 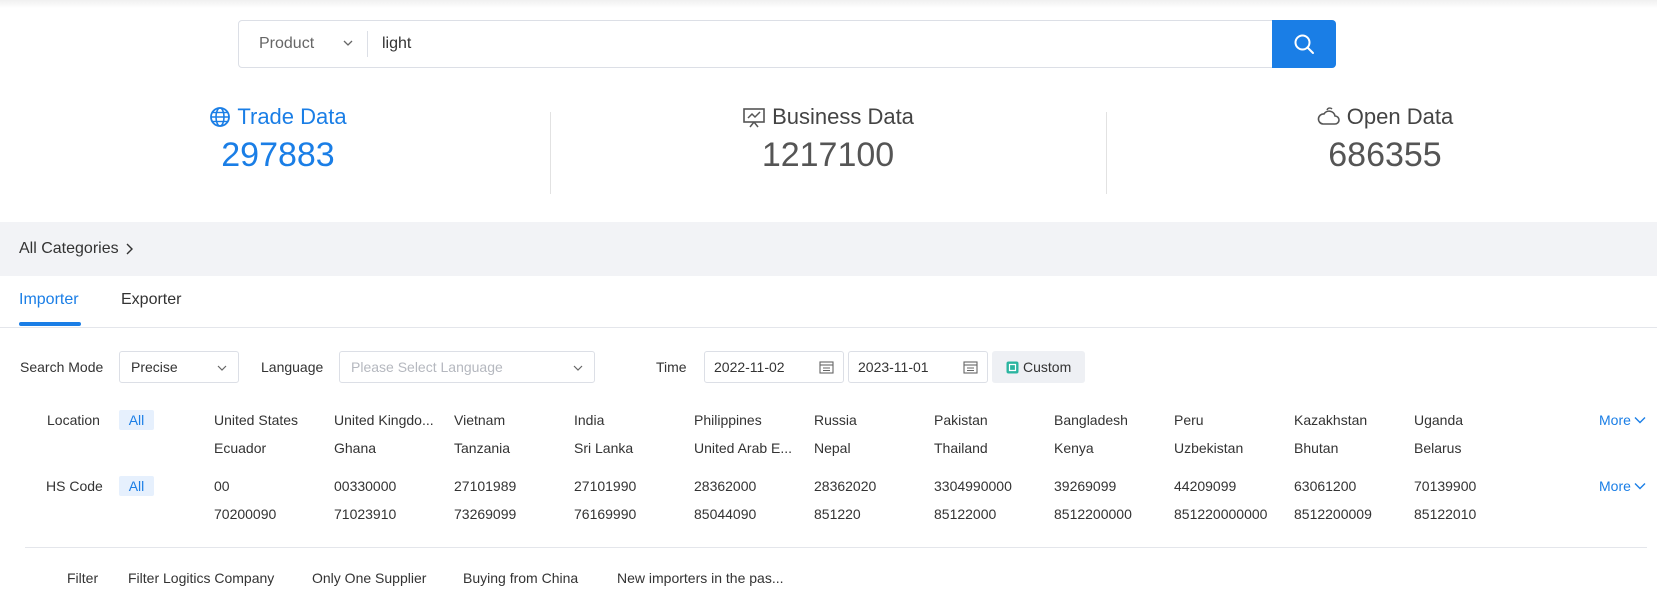 I want to click on filter-label: Filter, so click(x=83, y=578).